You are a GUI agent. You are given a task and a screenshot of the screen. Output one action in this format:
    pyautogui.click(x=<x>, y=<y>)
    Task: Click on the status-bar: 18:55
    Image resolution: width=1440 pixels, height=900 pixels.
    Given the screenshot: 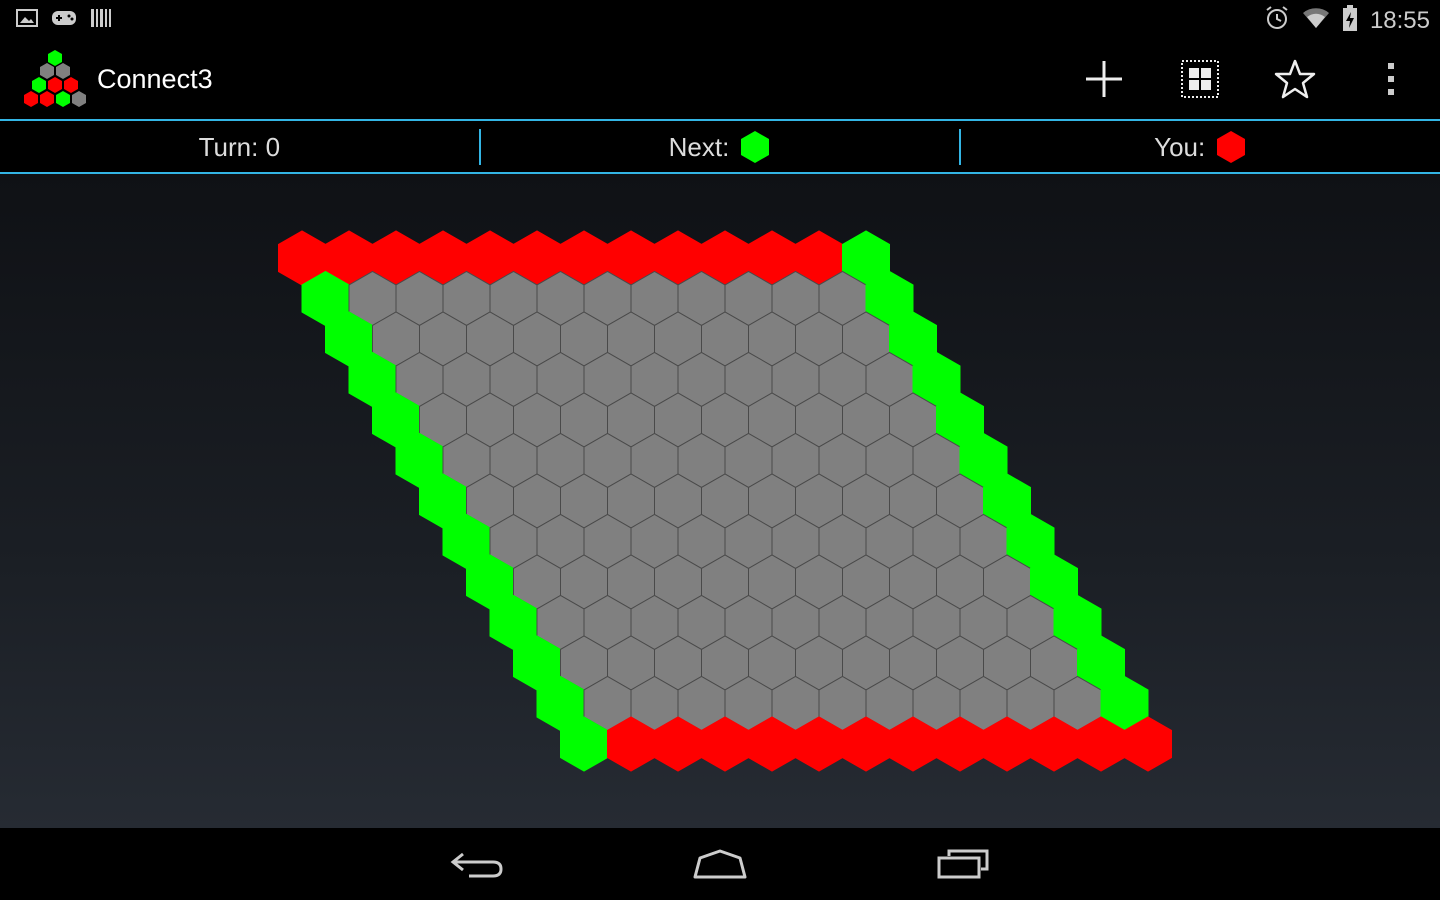 What is the action you would take?
    pyautogui.click(x=720, y=19)
    